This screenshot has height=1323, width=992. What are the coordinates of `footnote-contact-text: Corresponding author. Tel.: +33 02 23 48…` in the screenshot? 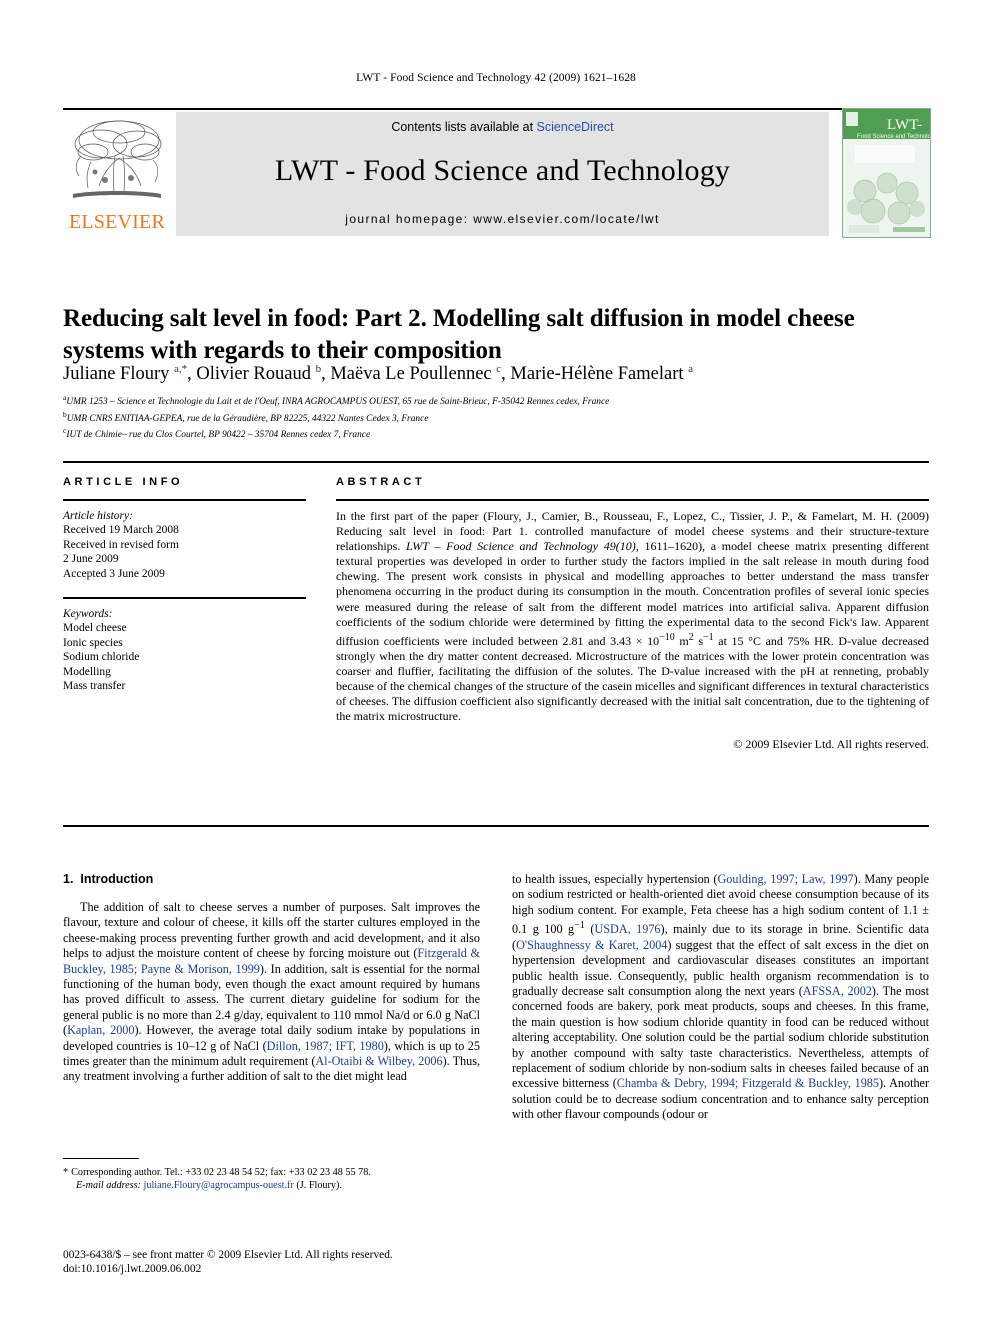 It's located at (221, 1172).